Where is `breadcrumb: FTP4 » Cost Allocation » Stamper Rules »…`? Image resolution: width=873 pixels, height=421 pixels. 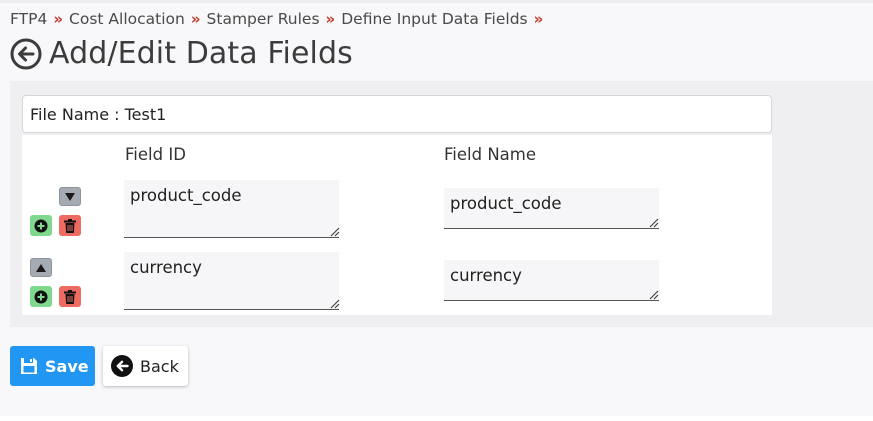 breadcrumb: FTP4 » Cost Allocation » Stamper Rules »… is located at coordinates (279, 19).